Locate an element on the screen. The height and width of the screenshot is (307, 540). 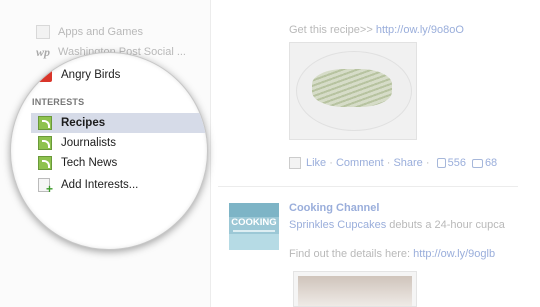
headline-link: Sprinkles Cupcakes is located at coordinates (337, 225).